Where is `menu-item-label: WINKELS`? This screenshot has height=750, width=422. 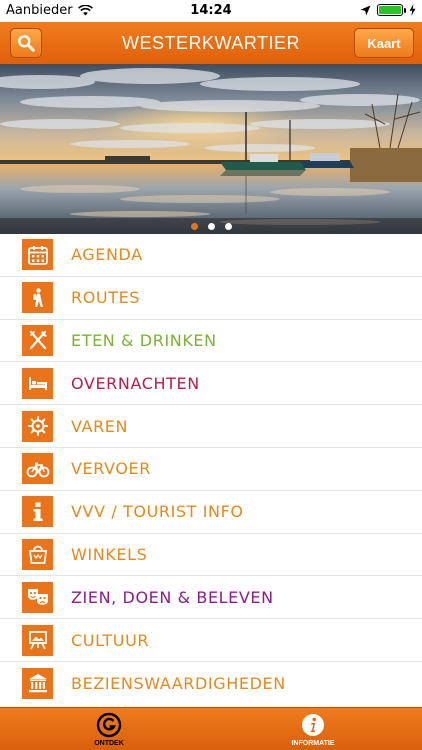 menu-item-label: WINKELS is located at coordinates (109, 554).